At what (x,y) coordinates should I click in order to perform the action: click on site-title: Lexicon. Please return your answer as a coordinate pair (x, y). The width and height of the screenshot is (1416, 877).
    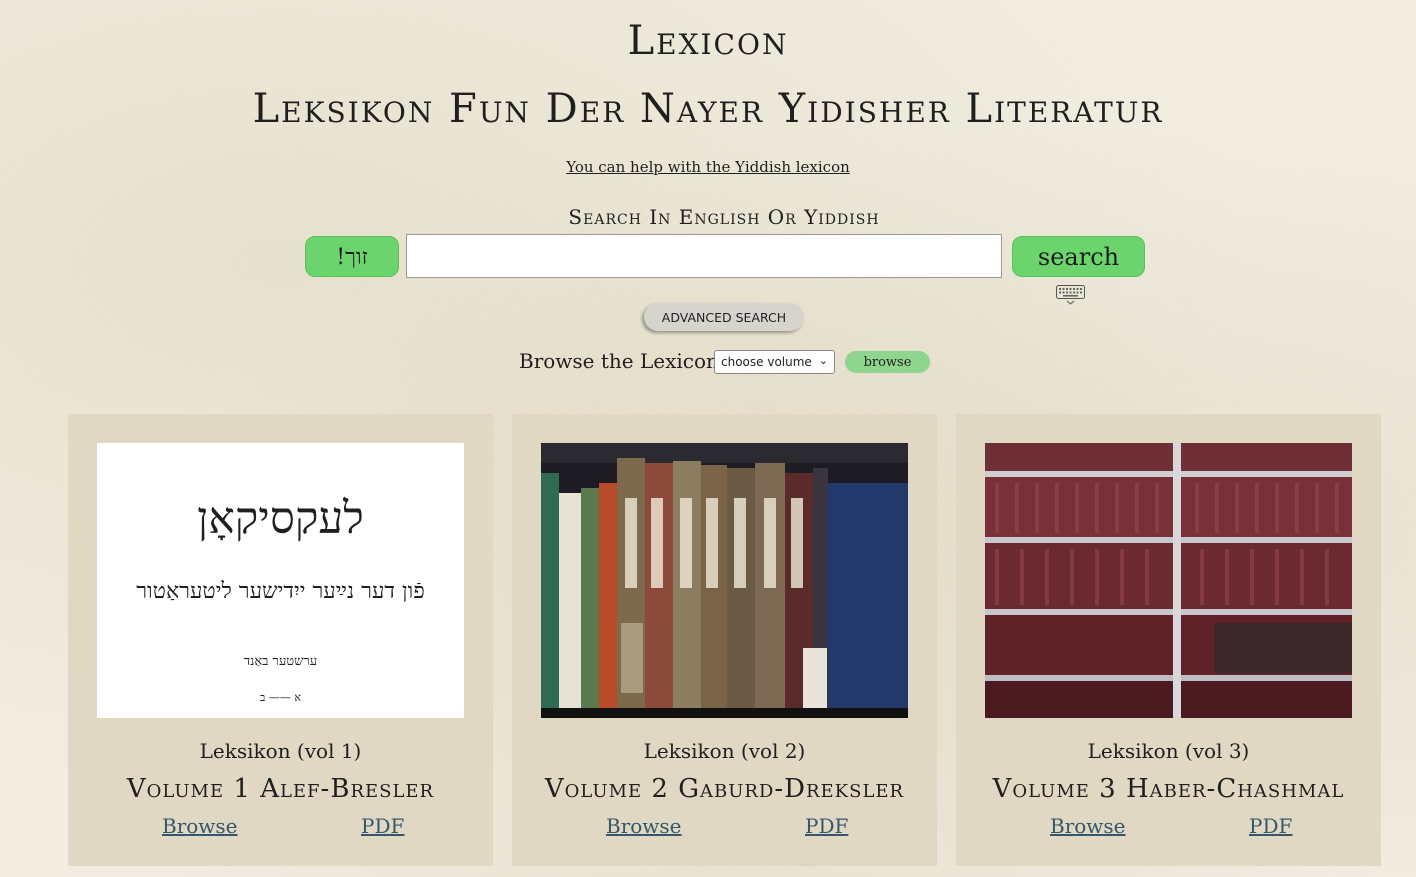
    Looking at the image, I should click on (708, 41).